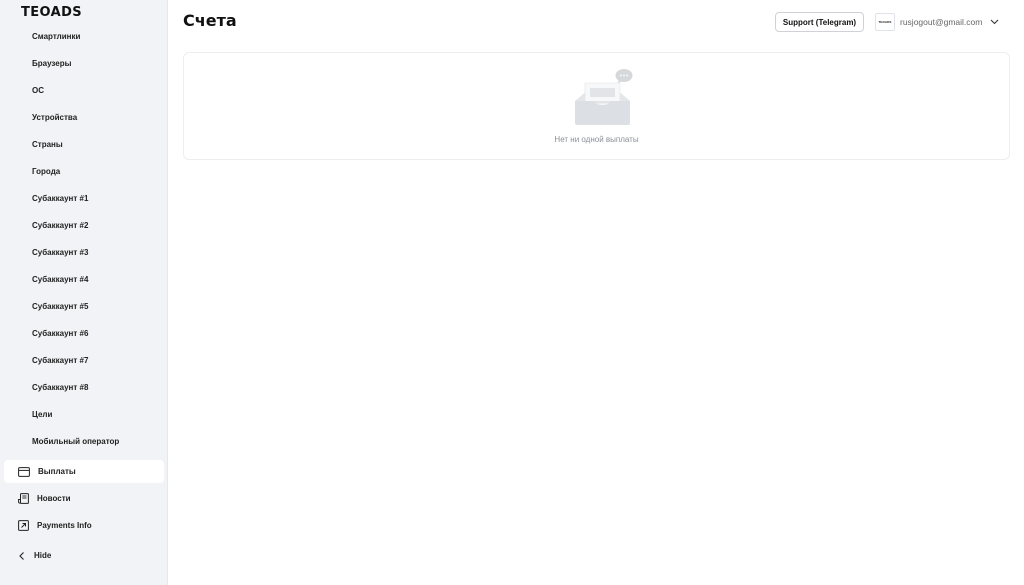  What do you see at coordinates (38, 91) in the screenshot?
I see `sidebar-item-os: ОС` at bounding box center [38, 91].